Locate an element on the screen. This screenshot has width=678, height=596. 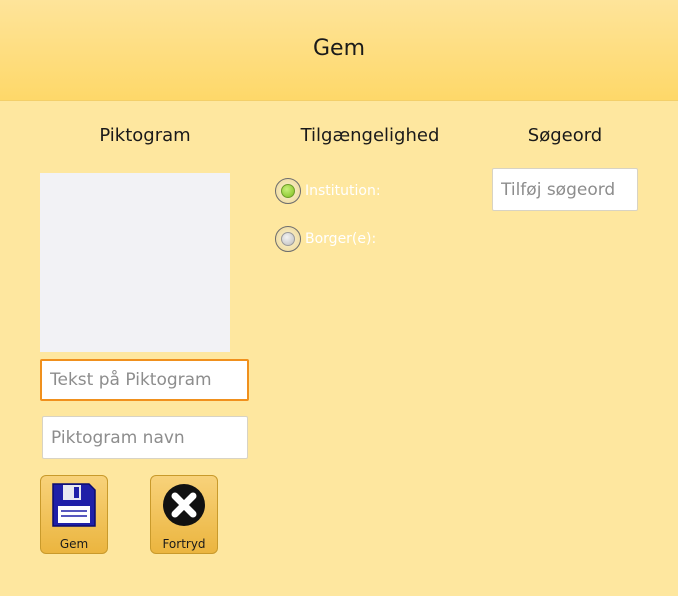
citizen-radio is located at coordinates (288, 239).